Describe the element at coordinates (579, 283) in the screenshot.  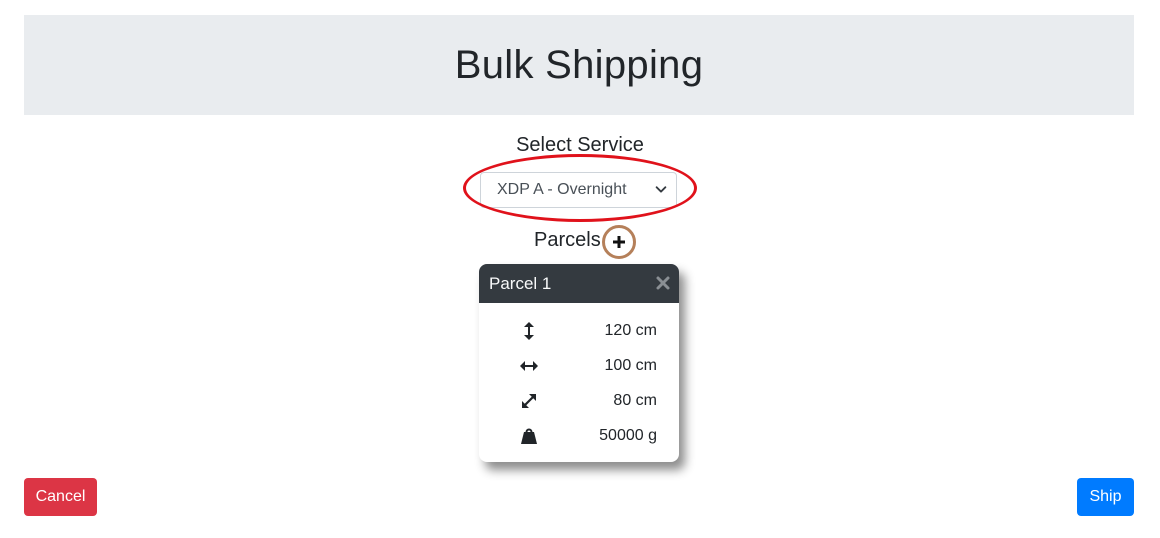
I see `parcel-card-header: Parcel 1` at that location.